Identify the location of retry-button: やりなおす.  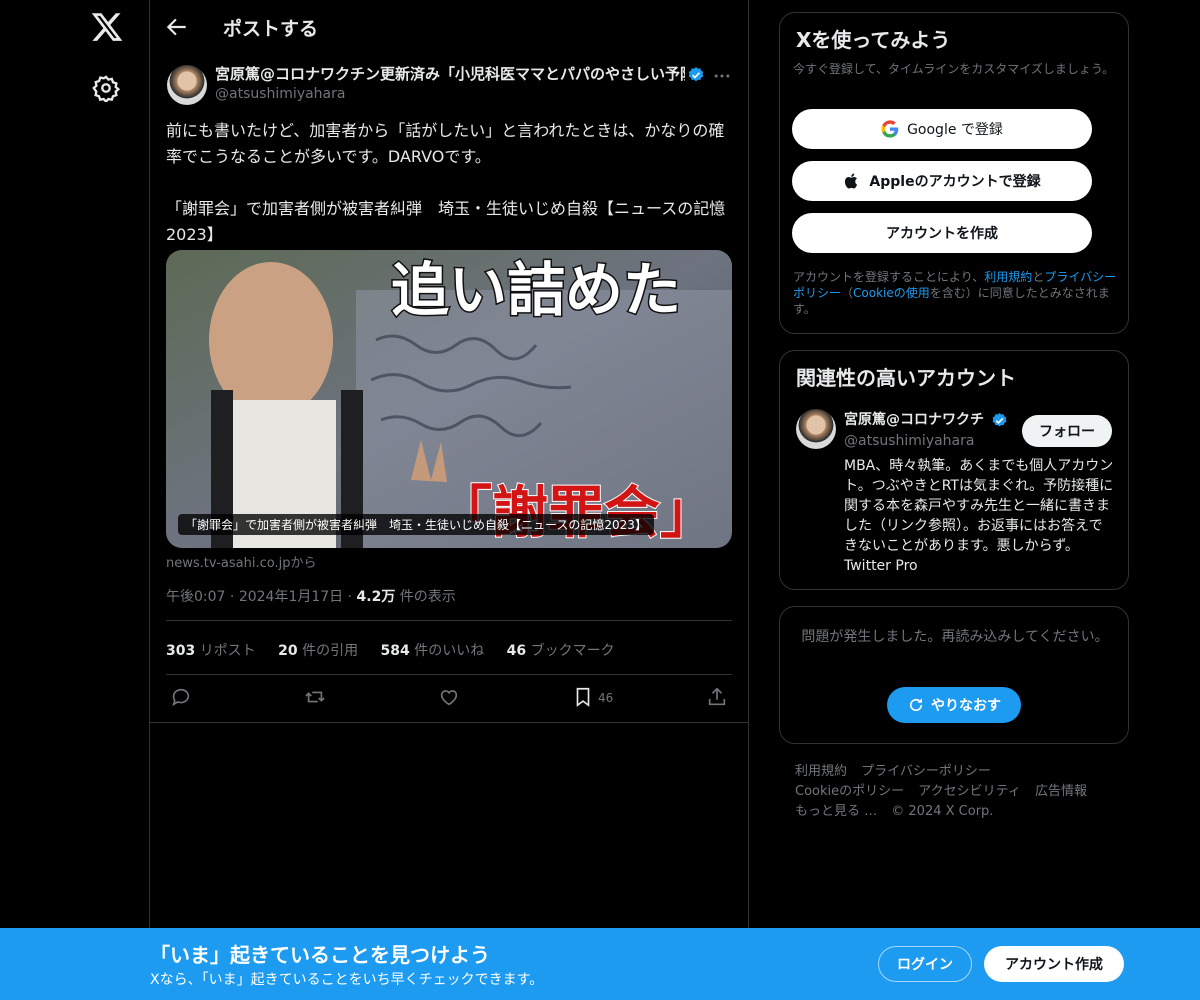
(954, 705).